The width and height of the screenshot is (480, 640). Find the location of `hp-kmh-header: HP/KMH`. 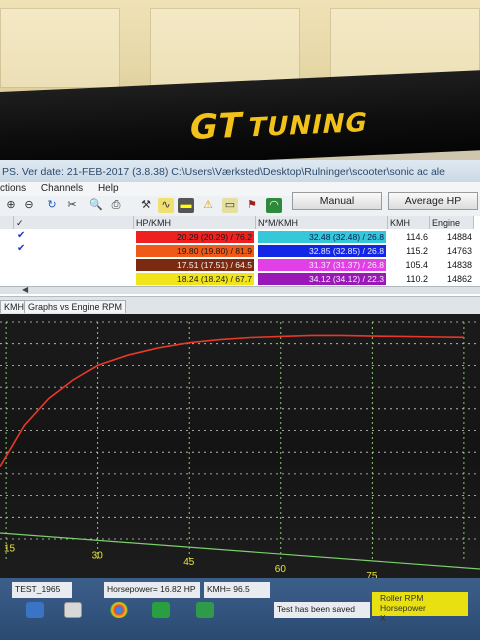

hp-kmh-header: HP/KMH is located at coordinates (195, 222).